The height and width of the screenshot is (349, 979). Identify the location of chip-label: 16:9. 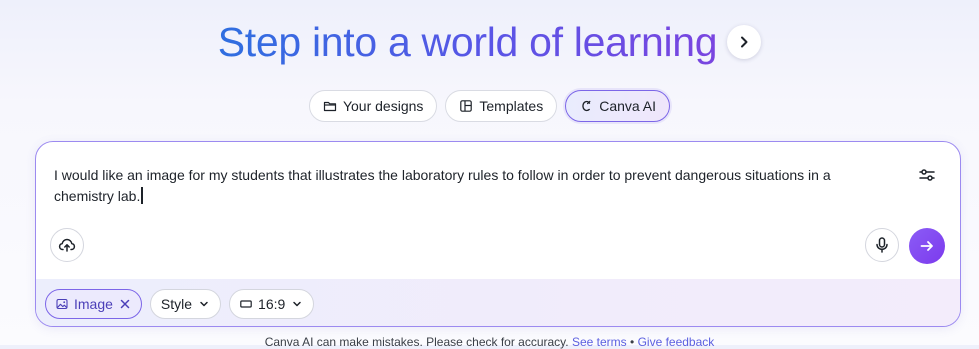
(272, 303).